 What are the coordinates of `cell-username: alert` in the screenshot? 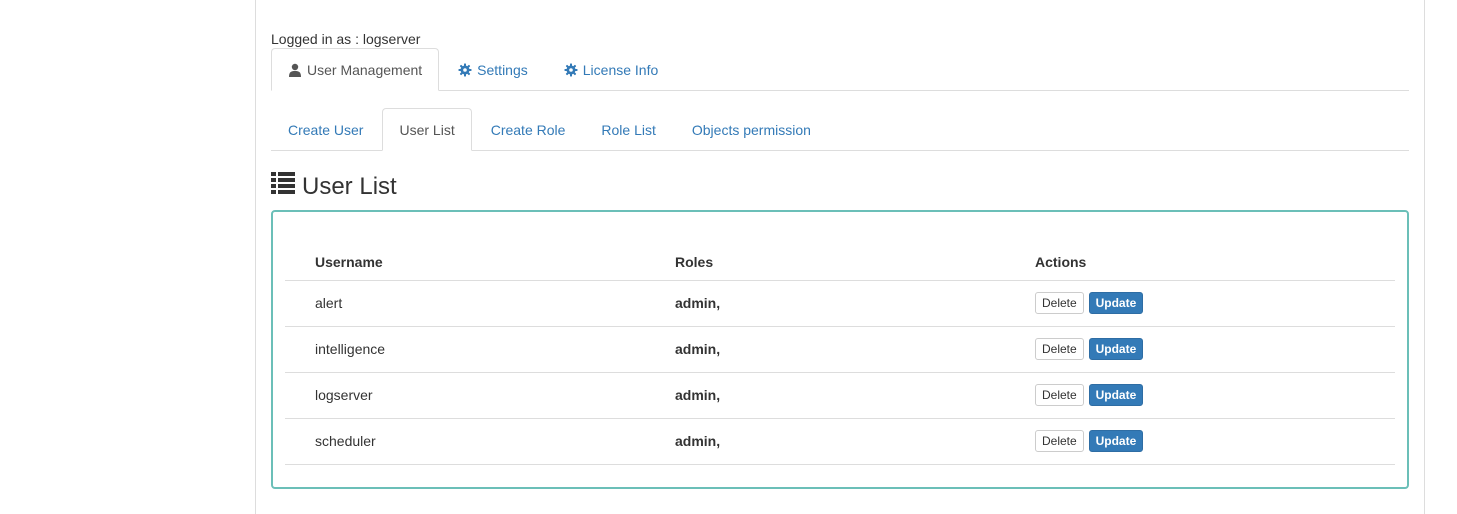 It's located at (465, 303).